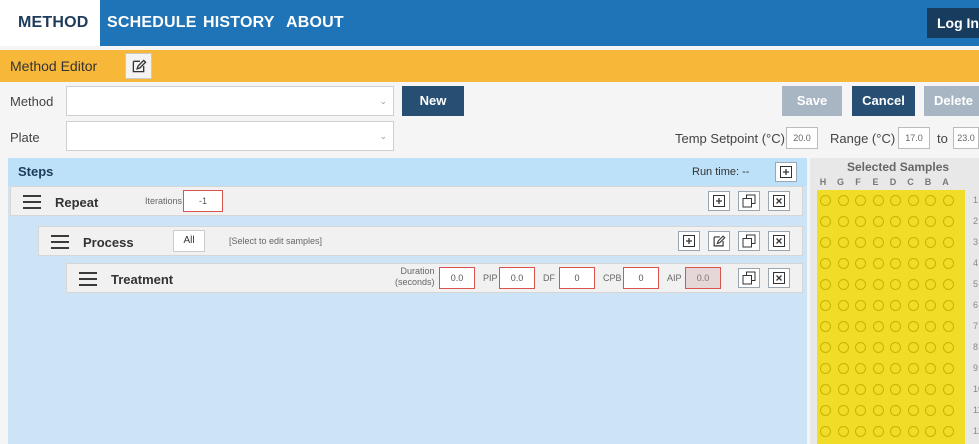 The height and width of the screenshot is (444, 979). What do you see at coordinates (433, 101) in the screenshot?
I see `new-button: New` at bounding box center [433, 101].